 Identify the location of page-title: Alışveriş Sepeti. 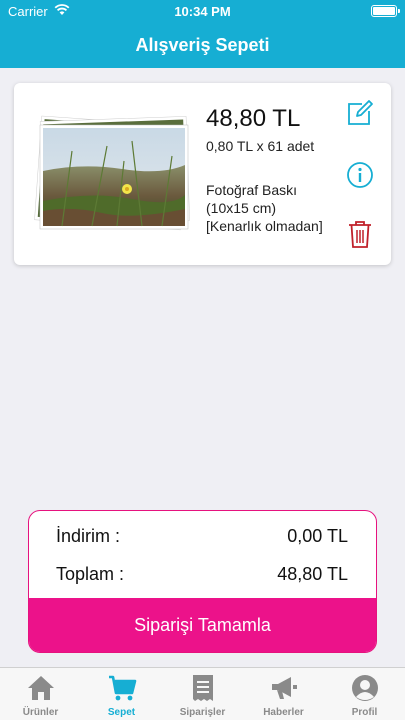
(202, 45).